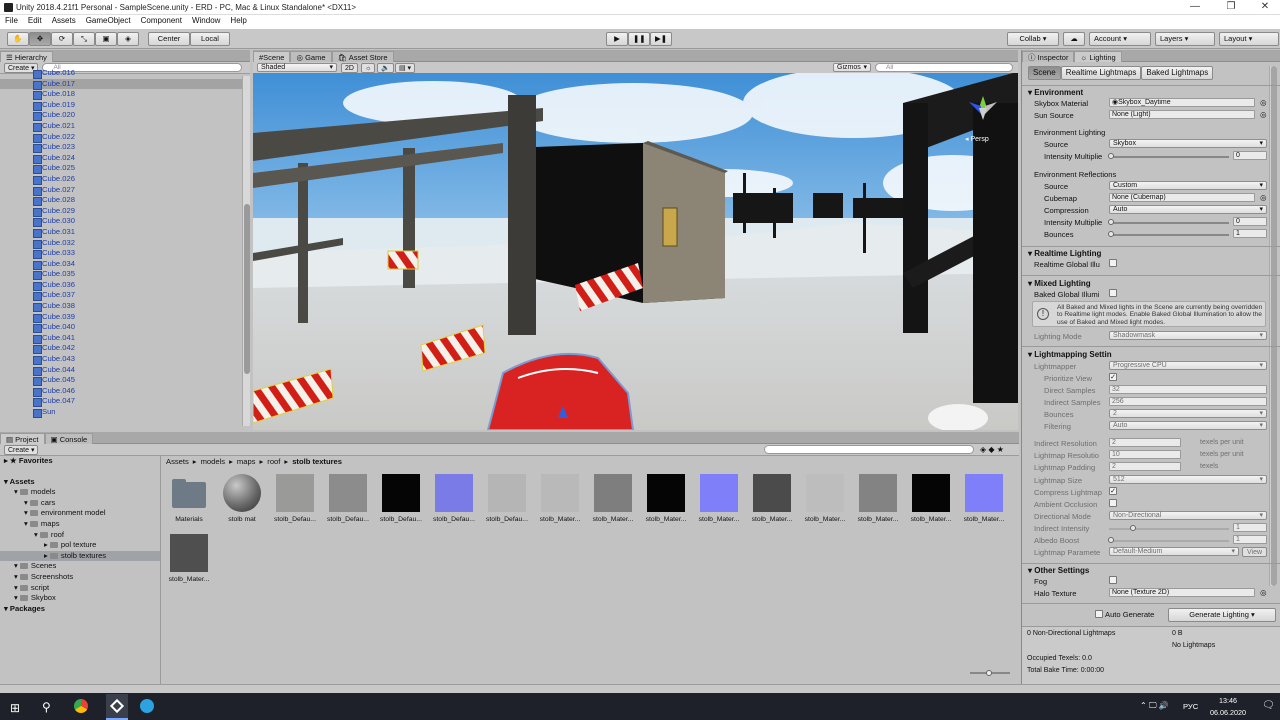 Image resolution: width=1280 pixels, height=720 pixels. What do you see at coordinates (125, 253) in the screenshot?
I see `hierarchy-item: Cube.033` at bounding box center [125, 253].